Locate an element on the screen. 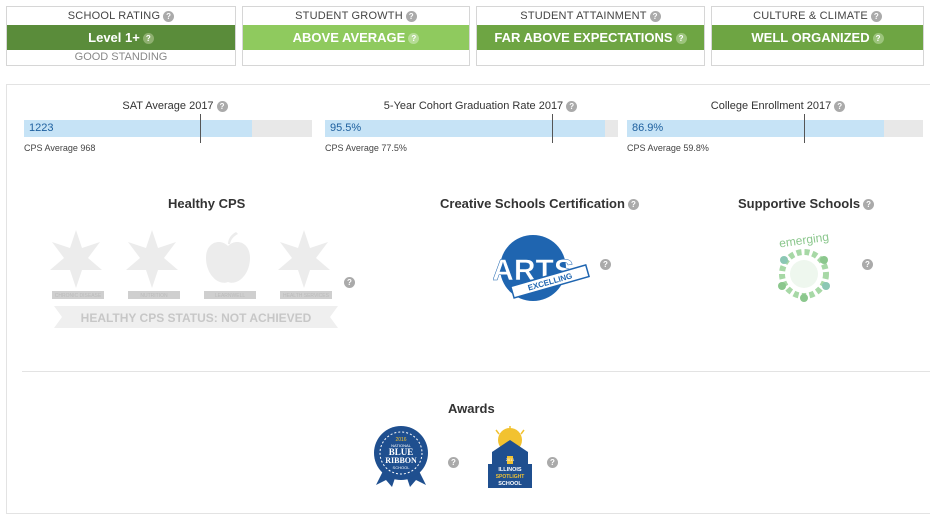 Image resolution: width=930 pixels, height=514 pixels. rating-card-school: SCHOOL RATING? Level 1+? GOOD STANDING is located at coordinates (121, 36).